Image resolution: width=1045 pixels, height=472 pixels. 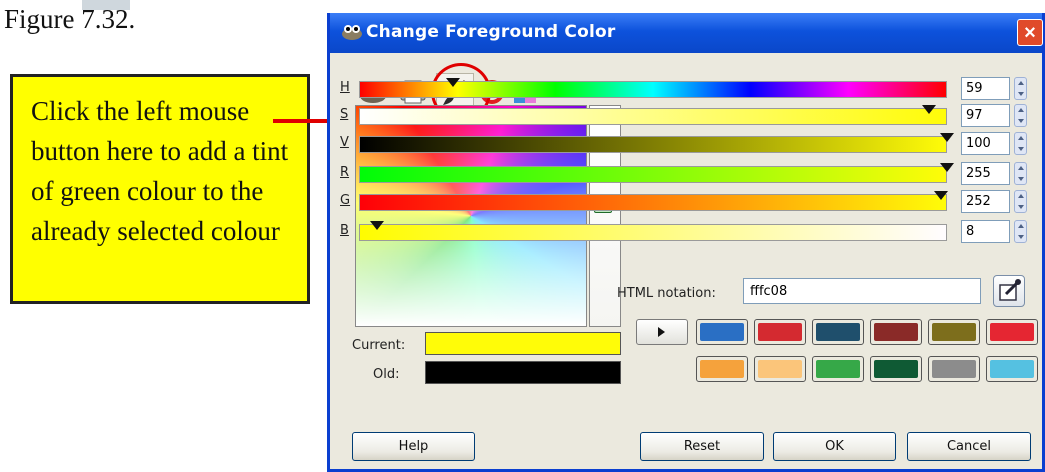 What do you see at coordinates (345, 200) in the screenshot?
I see `channel-label-g: G` at bounding box center [345, 200].